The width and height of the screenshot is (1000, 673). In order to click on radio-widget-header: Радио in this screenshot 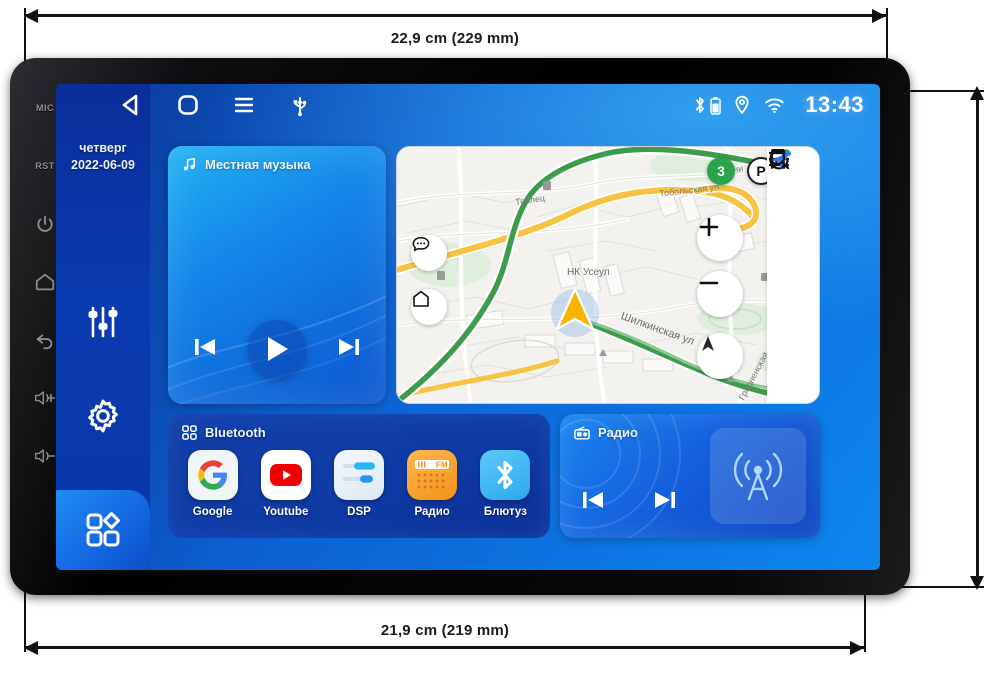, I will do `click(606, 432)`.